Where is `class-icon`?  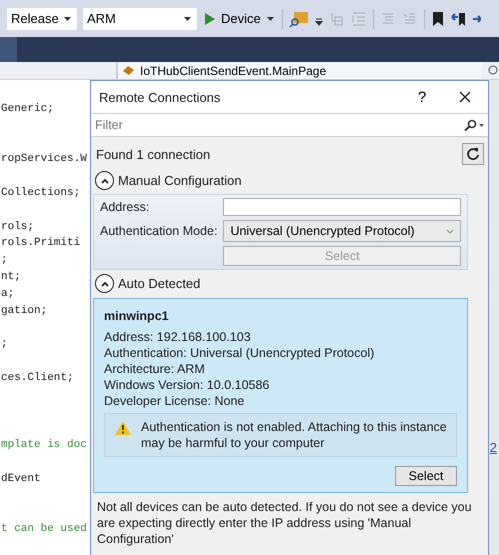 class-icon is located at coordinates (129, 70).